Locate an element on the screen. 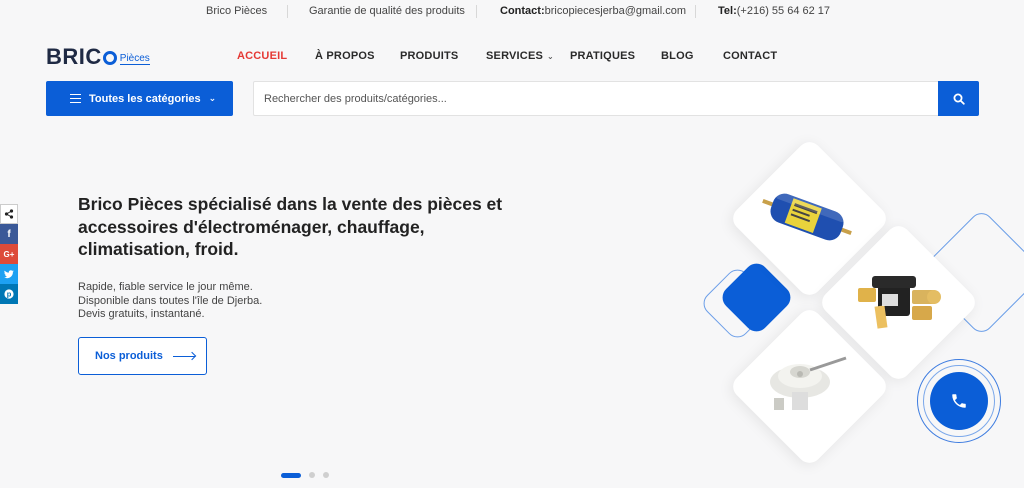 This screenshot has width=1024, height=488. nav-pratiques: PRATIQUES is located at coordinates (602, 56).